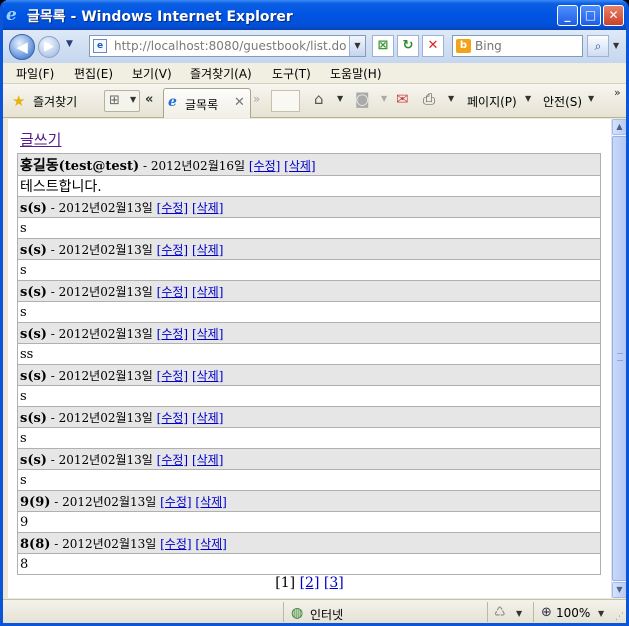 This screenshot has height=626, width=629. I want to click on back-button: ◀, so click(22, 47).